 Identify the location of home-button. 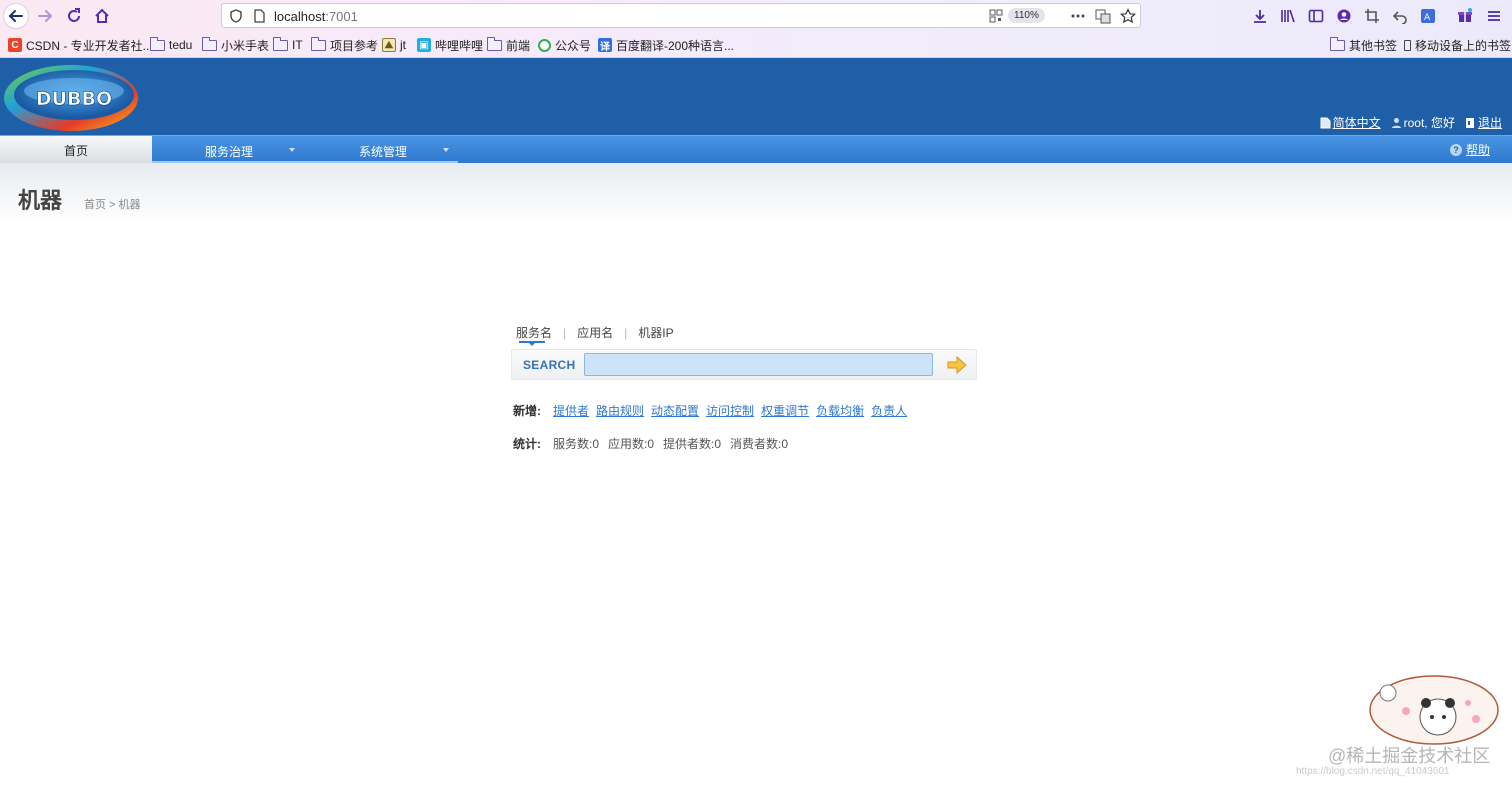
(102, 16).